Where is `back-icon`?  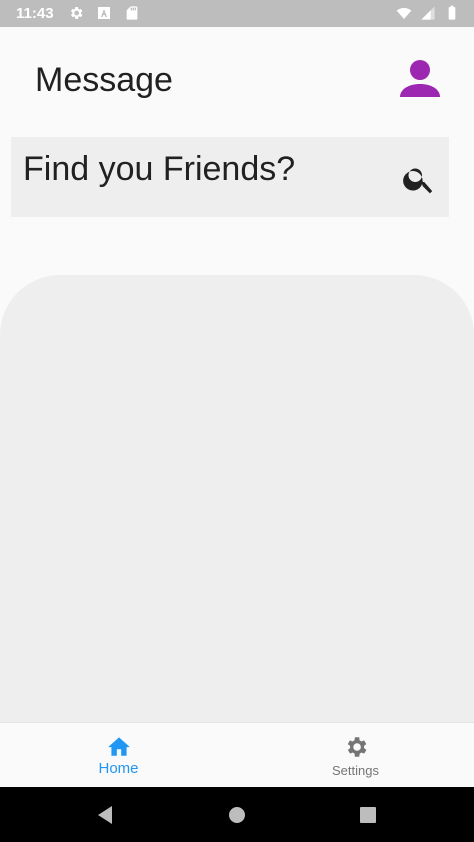 back-icon is located at coordinates (105, 815).